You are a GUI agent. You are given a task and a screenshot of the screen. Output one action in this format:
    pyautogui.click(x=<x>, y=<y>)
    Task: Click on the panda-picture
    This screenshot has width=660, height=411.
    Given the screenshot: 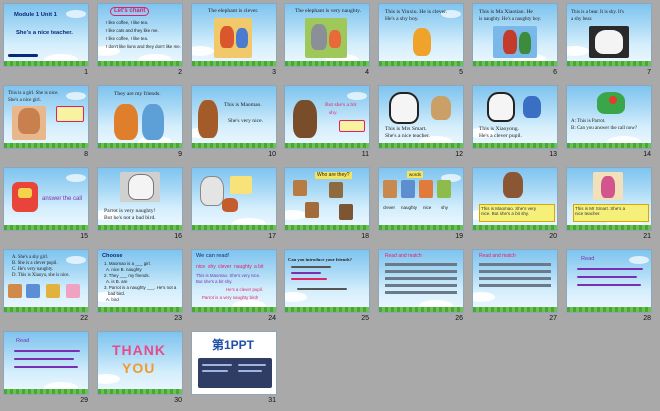 What is the action you would take?
    pyautogui.click(x=404, y=108)
    